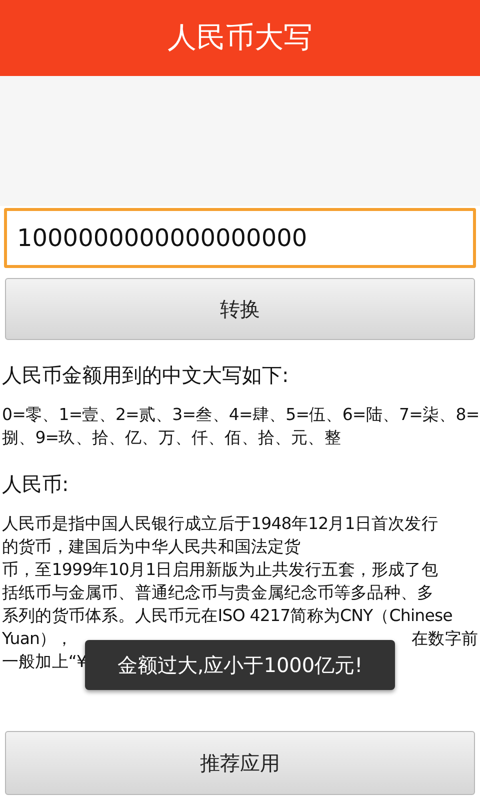  Describe the element at coordinates (218, 593) in the screenshot. I see `text-line: 括纸币与金属币、普通纪念币与贵金属纪念币等多品种、多` at that location.